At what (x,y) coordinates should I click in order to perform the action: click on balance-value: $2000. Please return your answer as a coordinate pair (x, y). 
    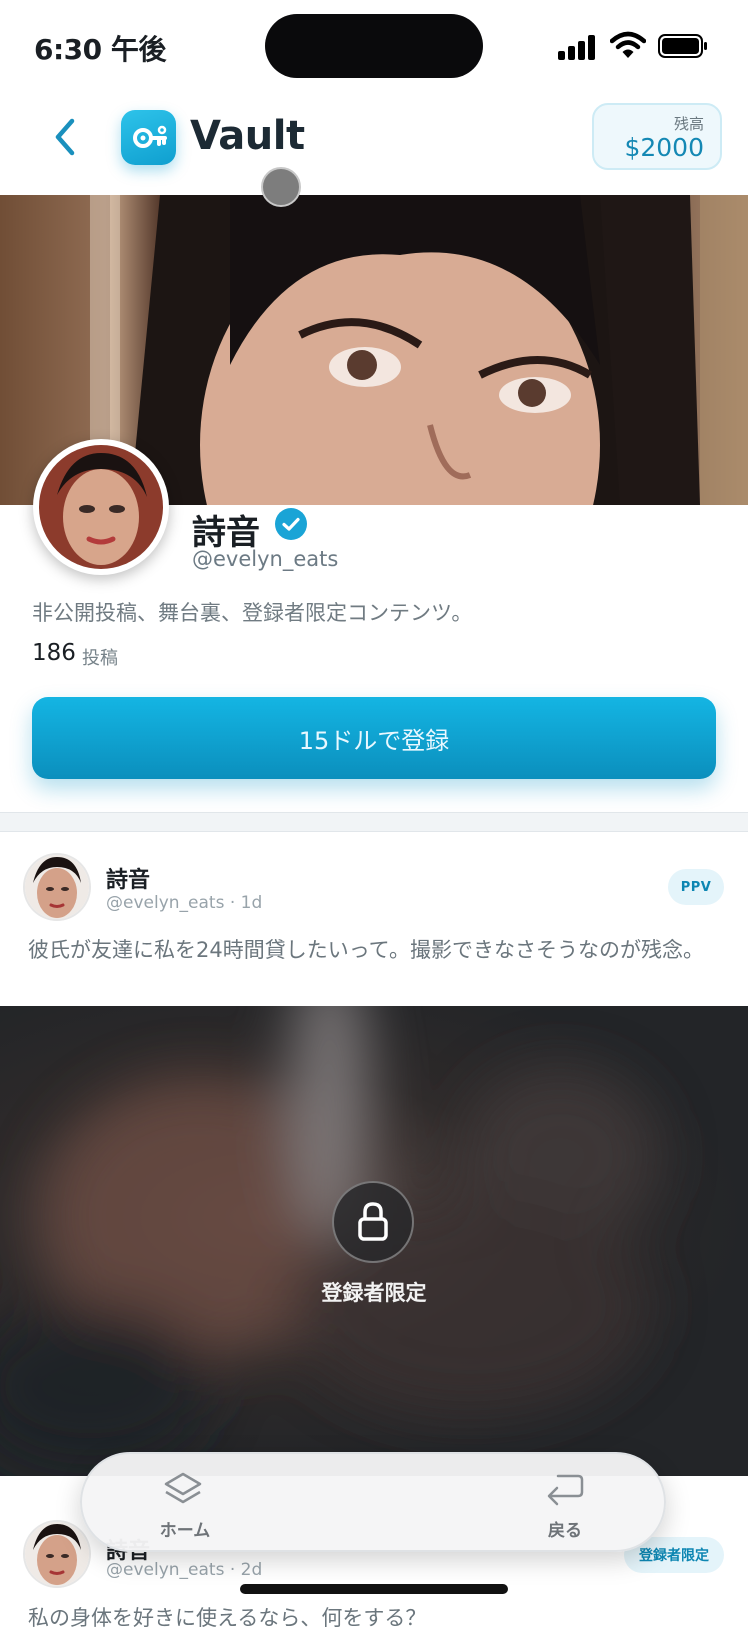
    Looking at the image, I should click on (664, 147).